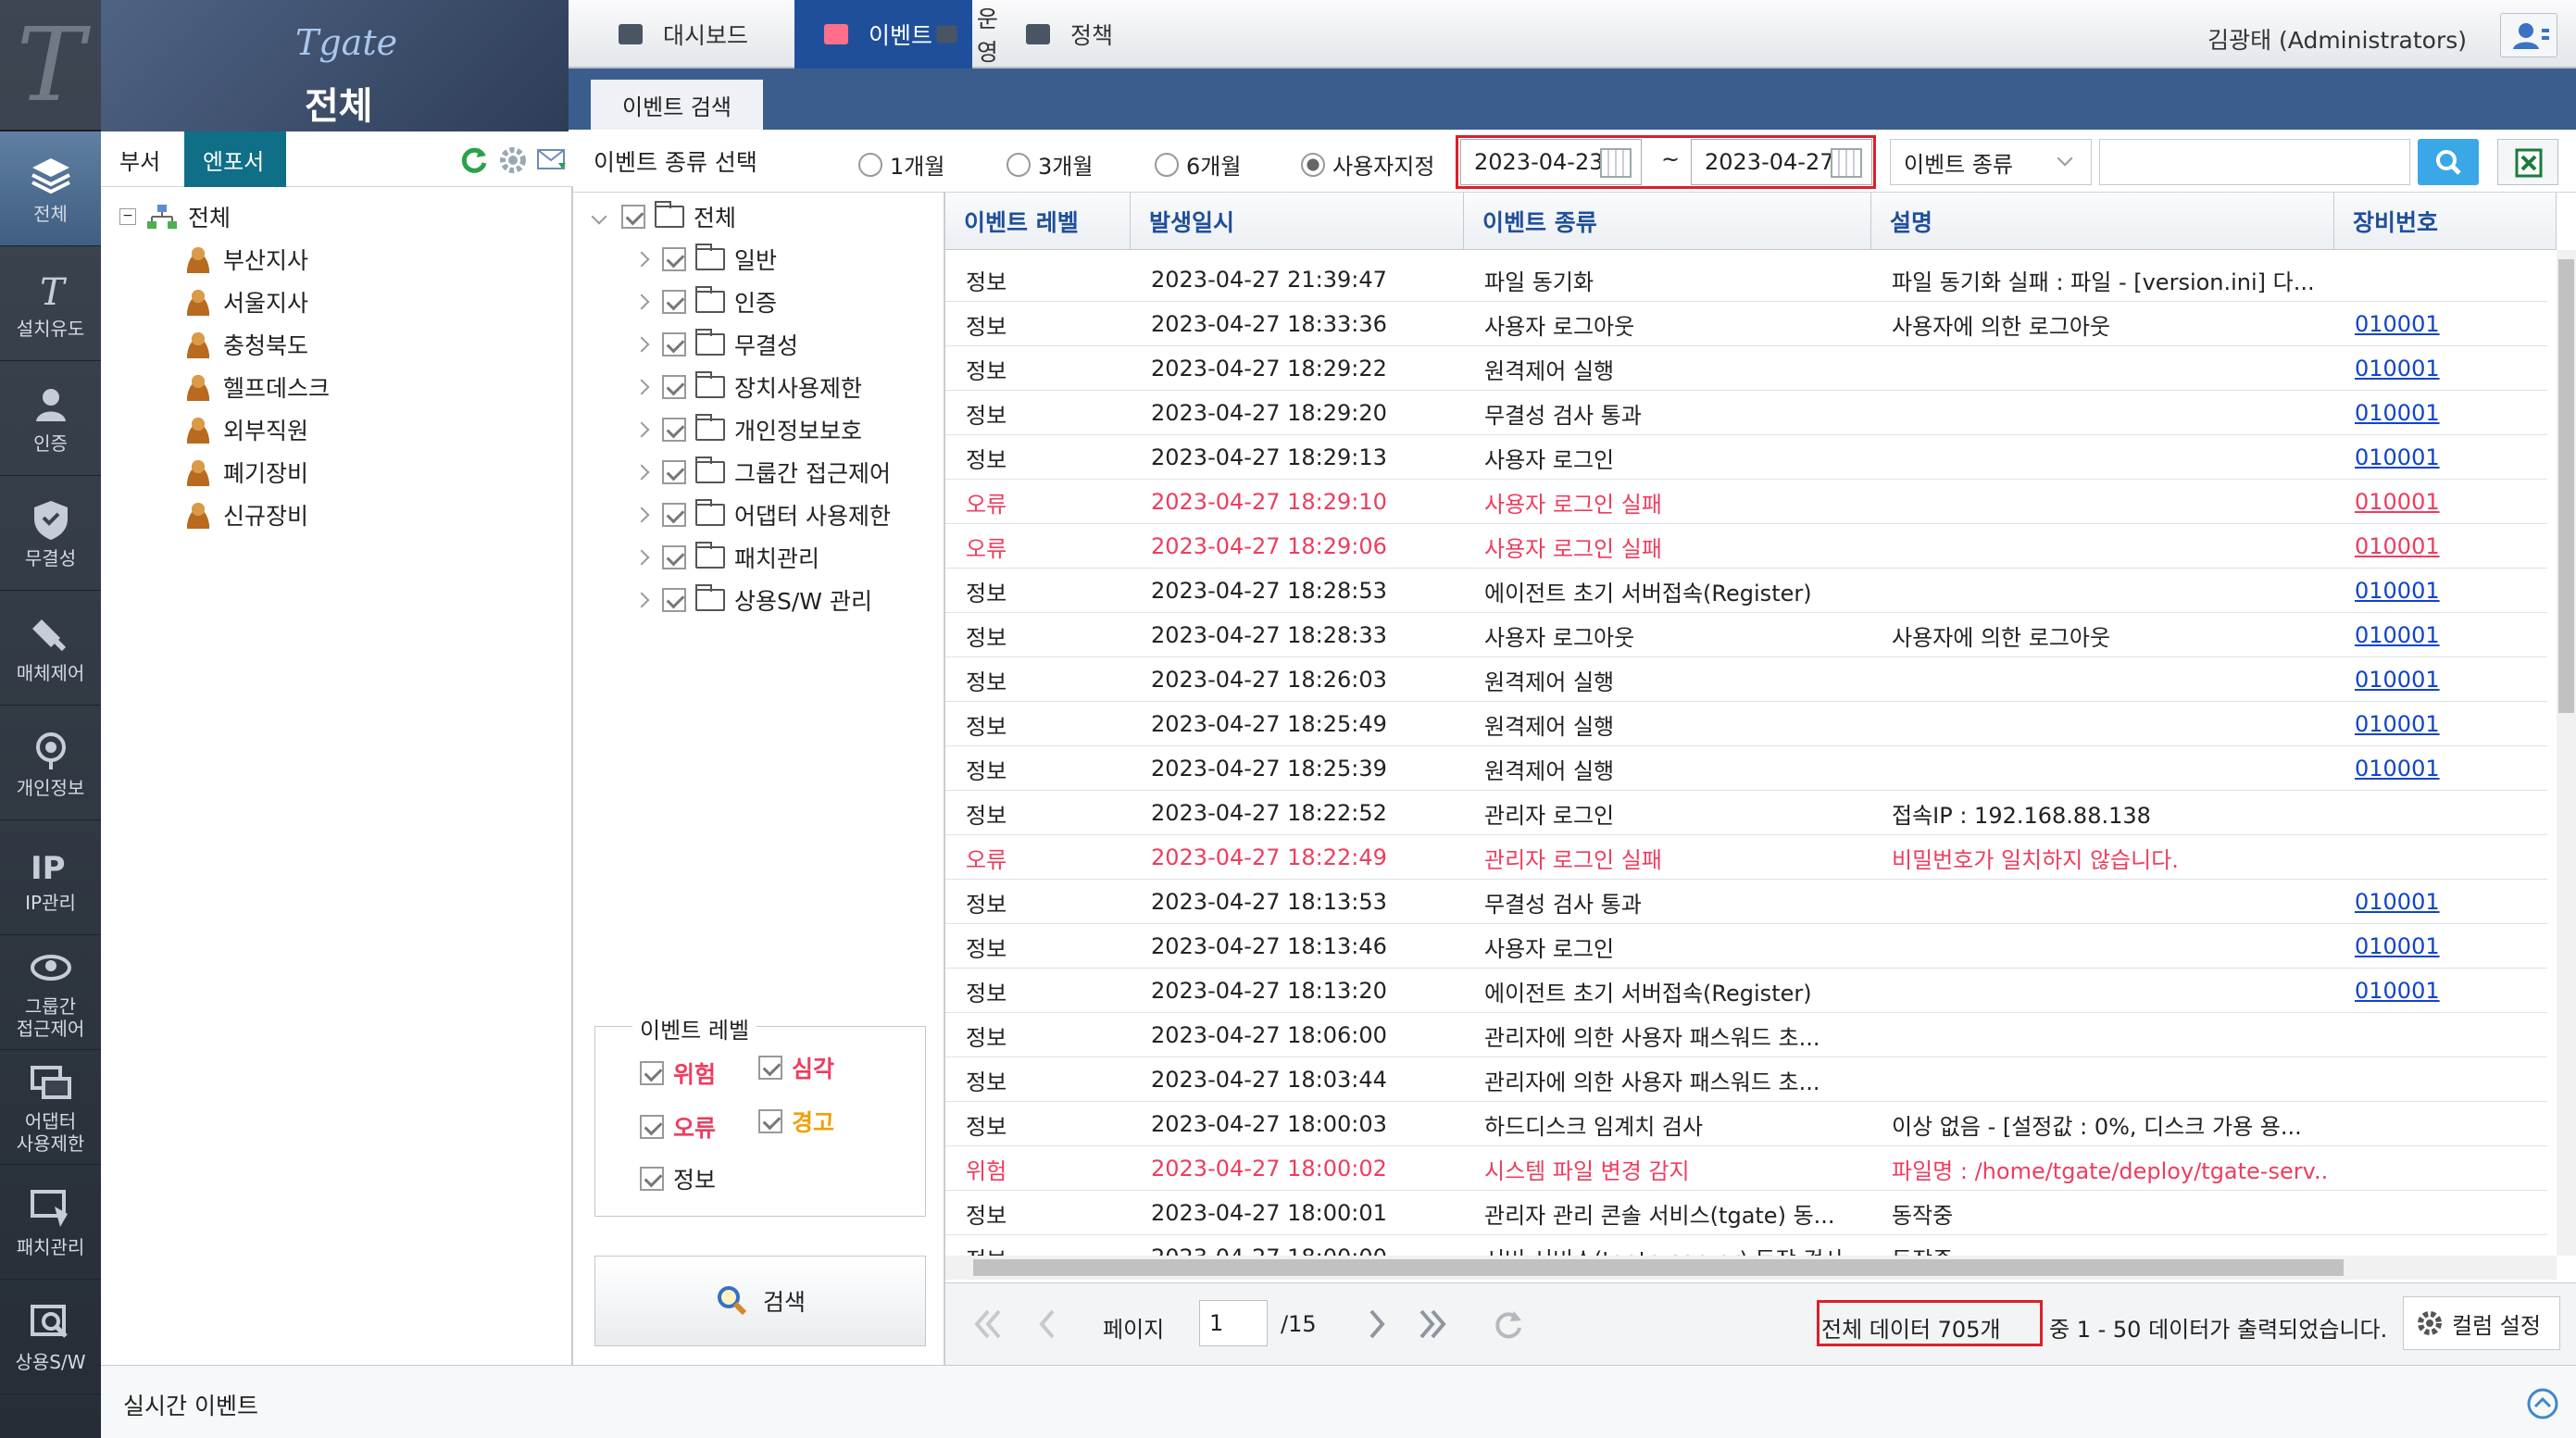 This screenshot has width=2576, height=1438. What do you see at coordinates (752, 600) in the screenshot?
I see `type-tree-item: 상용S/W 관리` at bounding box center [752, 600].